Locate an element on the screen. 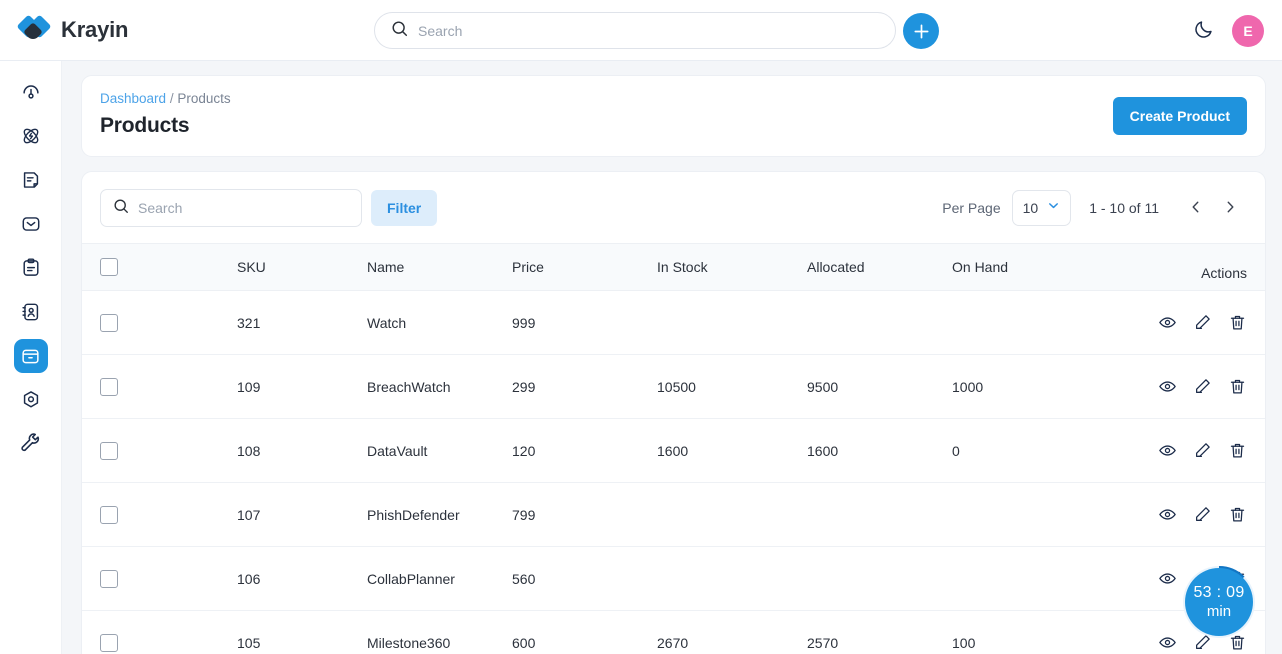  header-name: Name is located at coordinates (439, 267).